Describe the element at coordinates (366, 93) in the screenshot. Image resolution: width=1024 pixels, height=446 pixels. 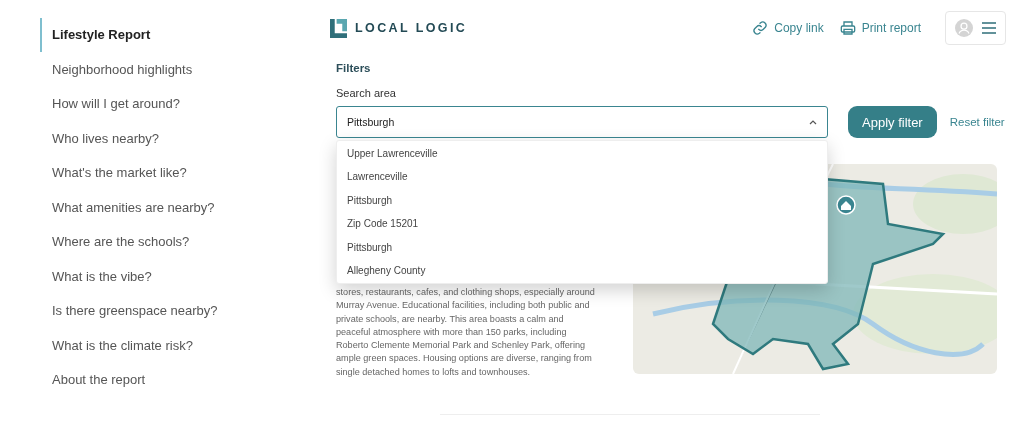
I see `field-label: Search area` at that location.